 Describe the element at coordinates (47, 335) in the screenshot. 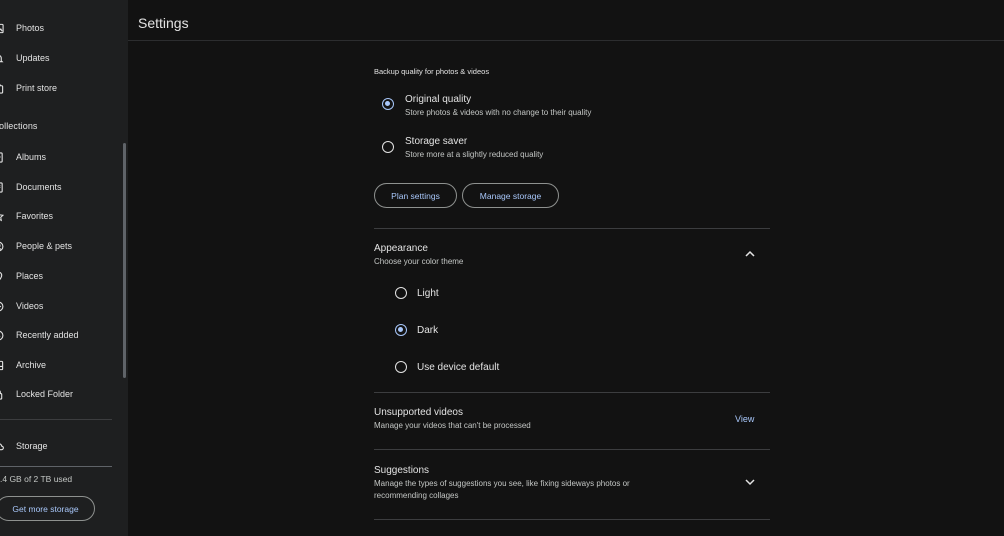

I see `sidebar-item-label: Recently added` at that location.